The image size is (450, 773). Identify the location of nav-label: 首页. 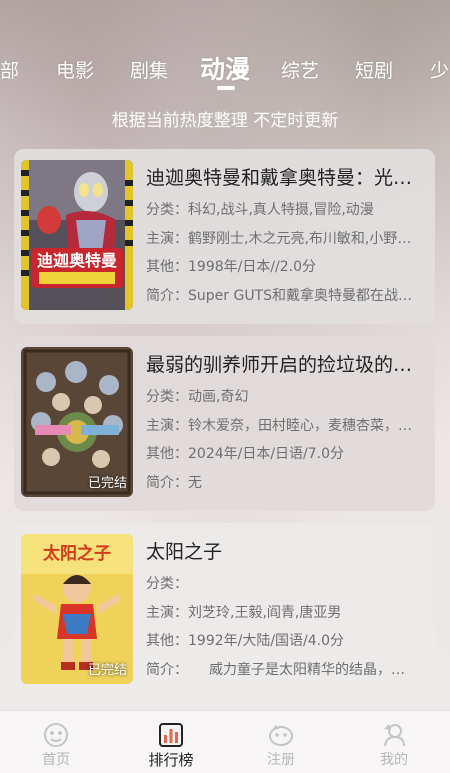
(56, 760).